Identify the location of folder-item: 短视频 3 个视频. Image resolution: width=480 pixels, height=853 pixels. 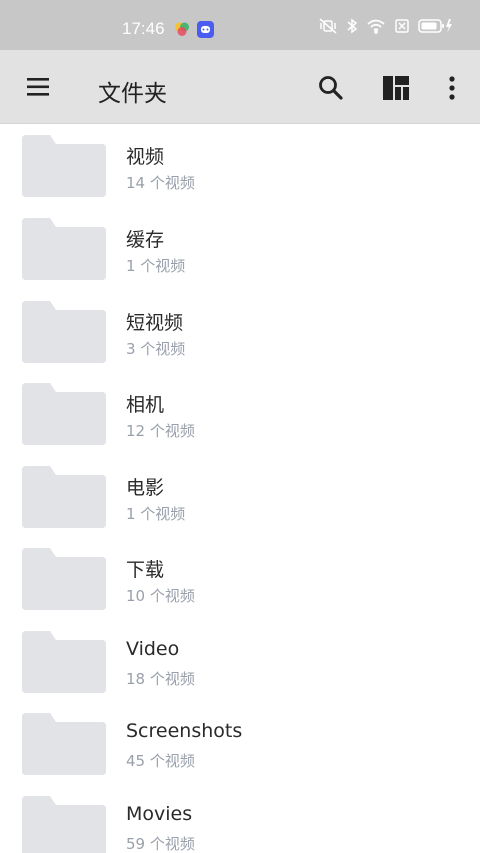
(240, 332).